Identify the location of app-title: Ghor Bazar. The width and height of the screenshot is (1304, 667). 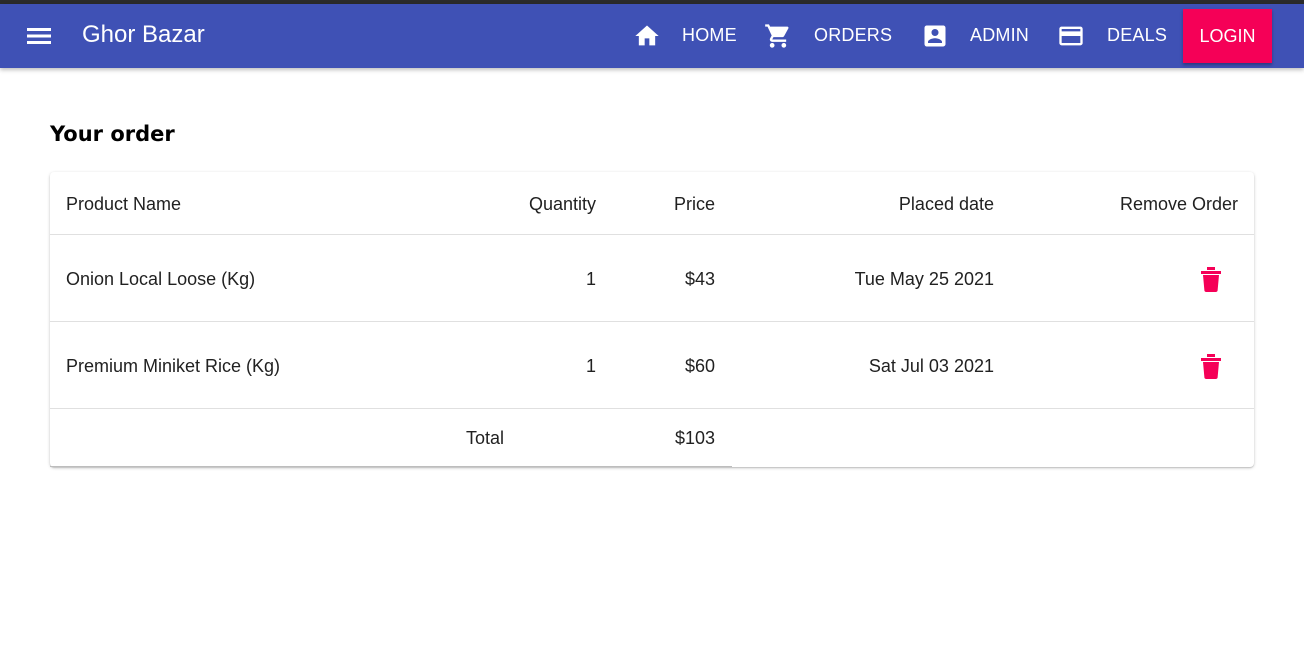
(143, 35).